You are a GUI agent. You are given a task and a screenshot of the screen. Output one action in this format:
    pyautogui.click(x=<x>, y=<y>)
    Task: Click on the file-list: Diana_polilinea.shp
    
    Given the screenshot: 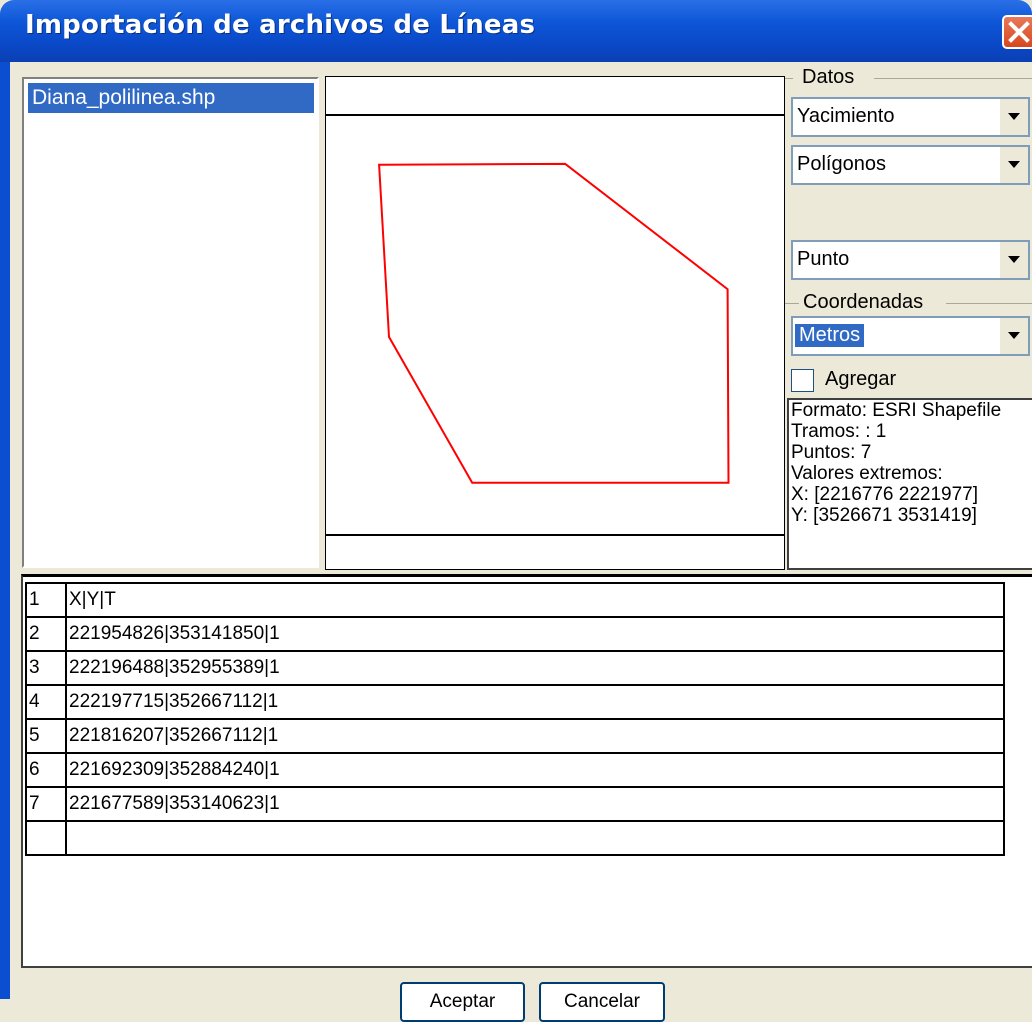 What is the action you would take?
    pyautogui.click(x=170, y=322)
    